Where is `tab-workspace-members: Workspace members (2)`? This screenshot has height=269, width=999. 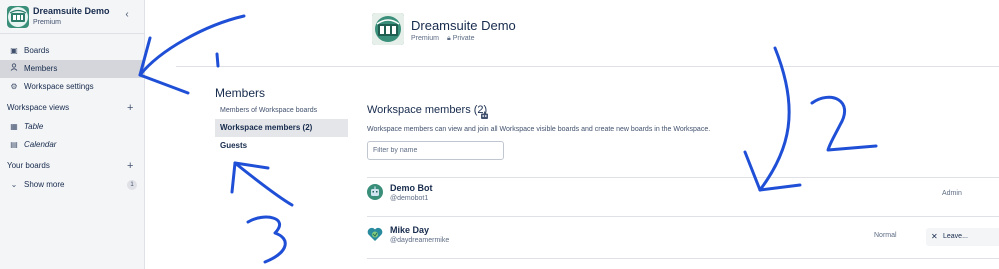
tab-workspace-members: Workspace members (2) is located at coordinates (281, 128).